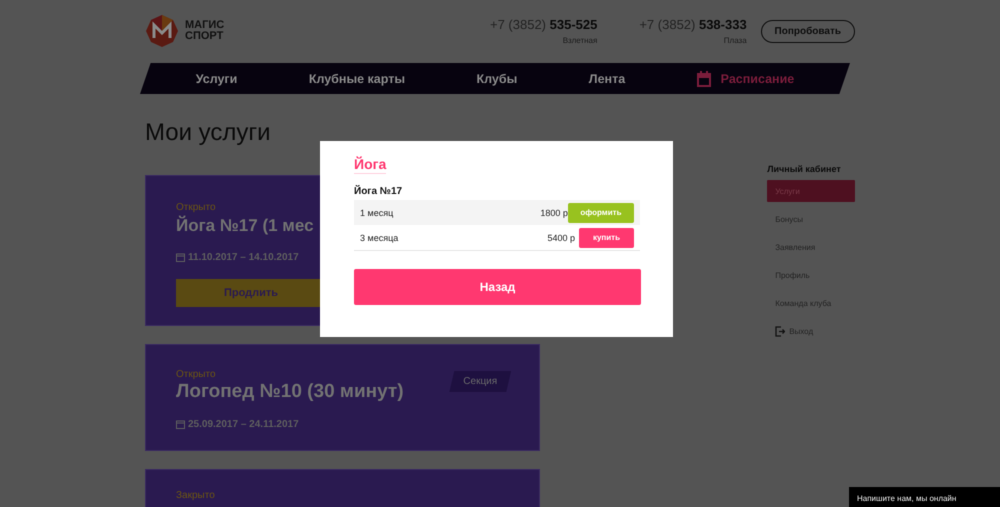 This screenshot has height=507, width=1000. I want to click on service-status: Закрыто, so click(195, 495).